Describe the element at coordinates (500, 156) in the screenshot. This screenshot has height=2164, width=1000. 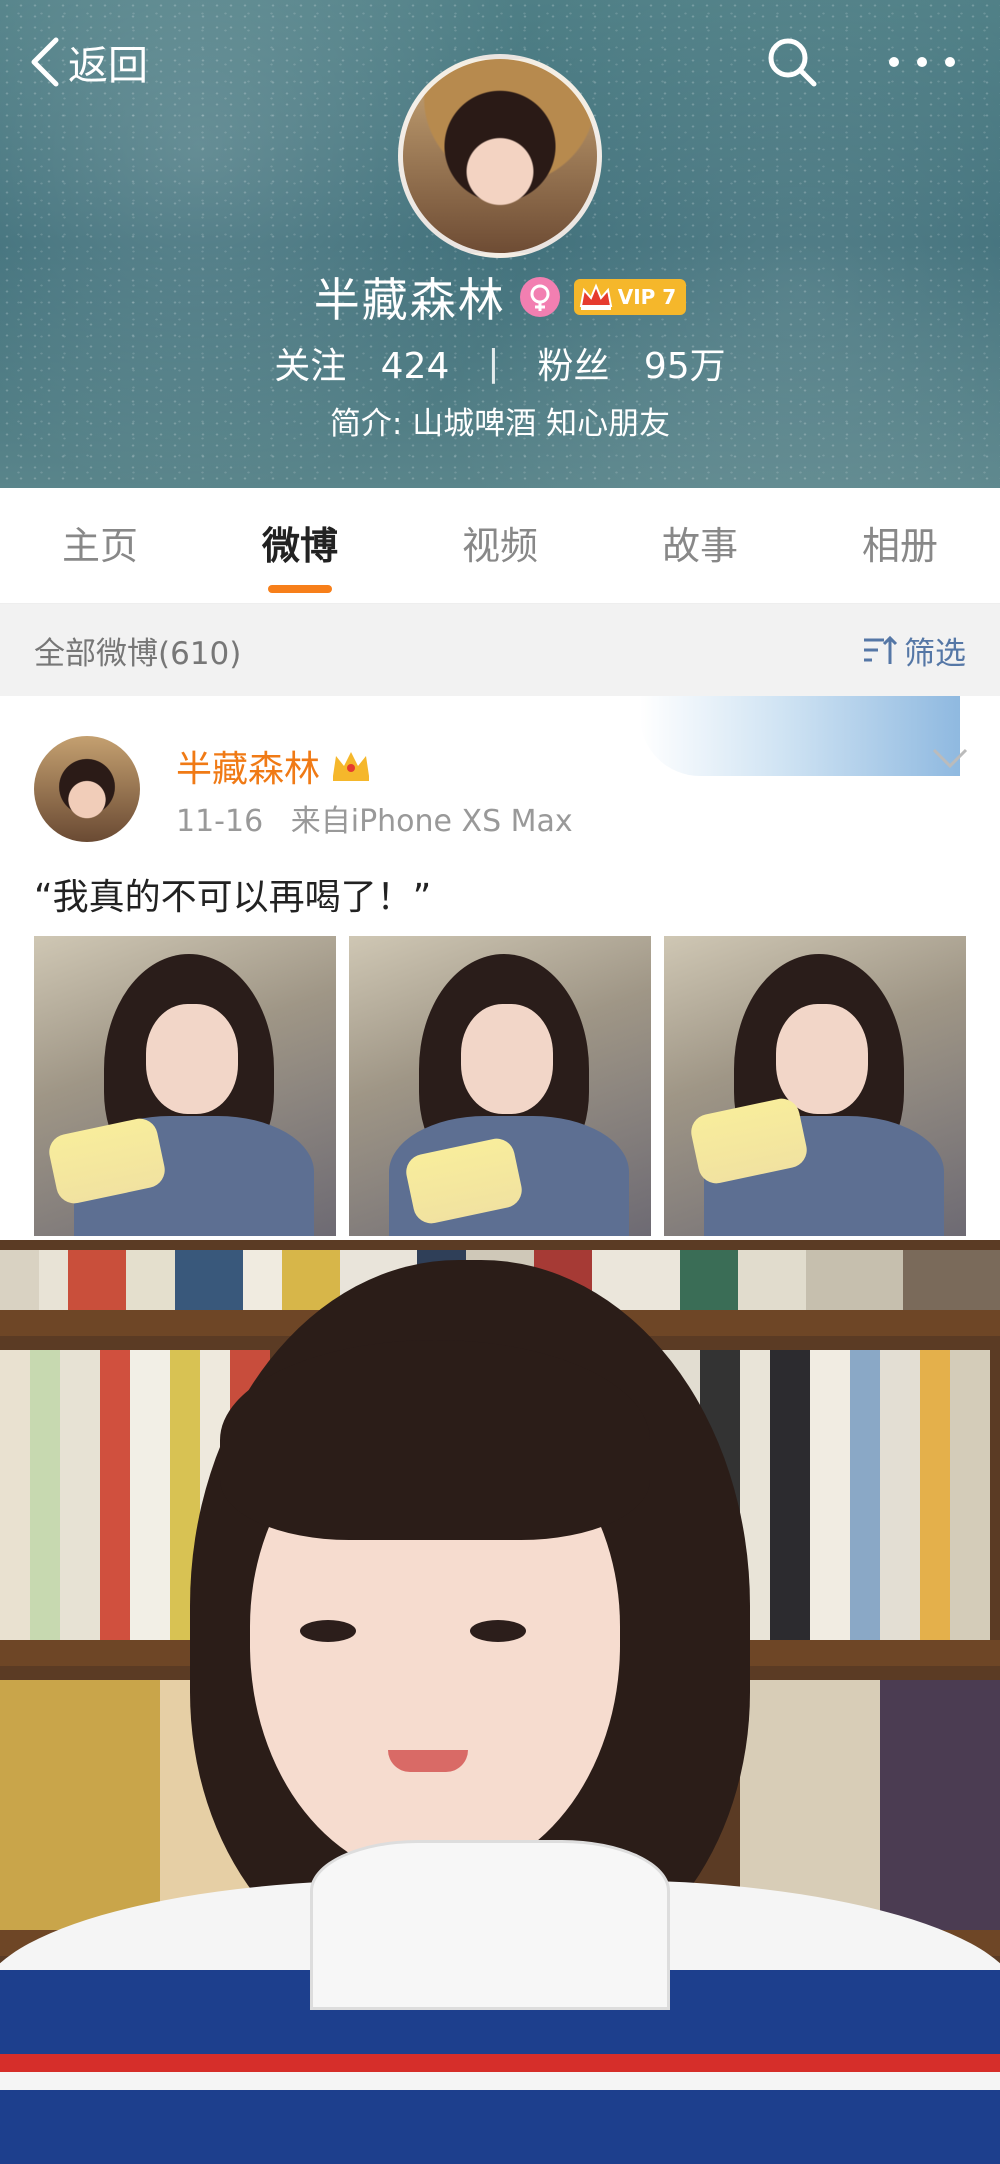
I see `profile-avatar` at that location.